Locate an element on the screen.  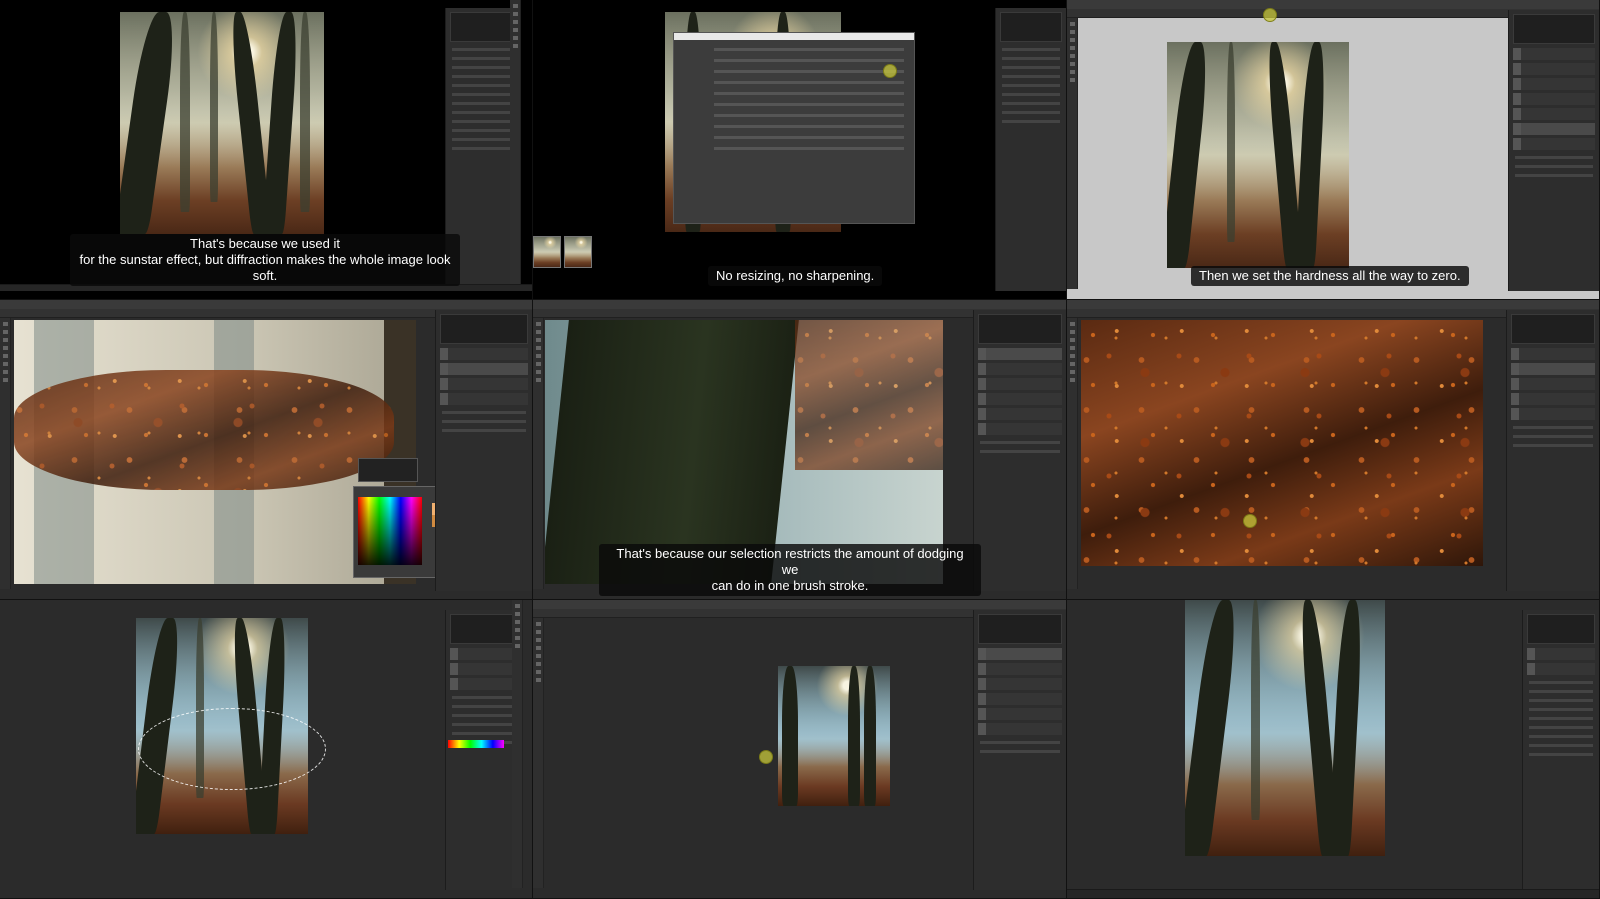
color-field is located at coordinates (390, 531).